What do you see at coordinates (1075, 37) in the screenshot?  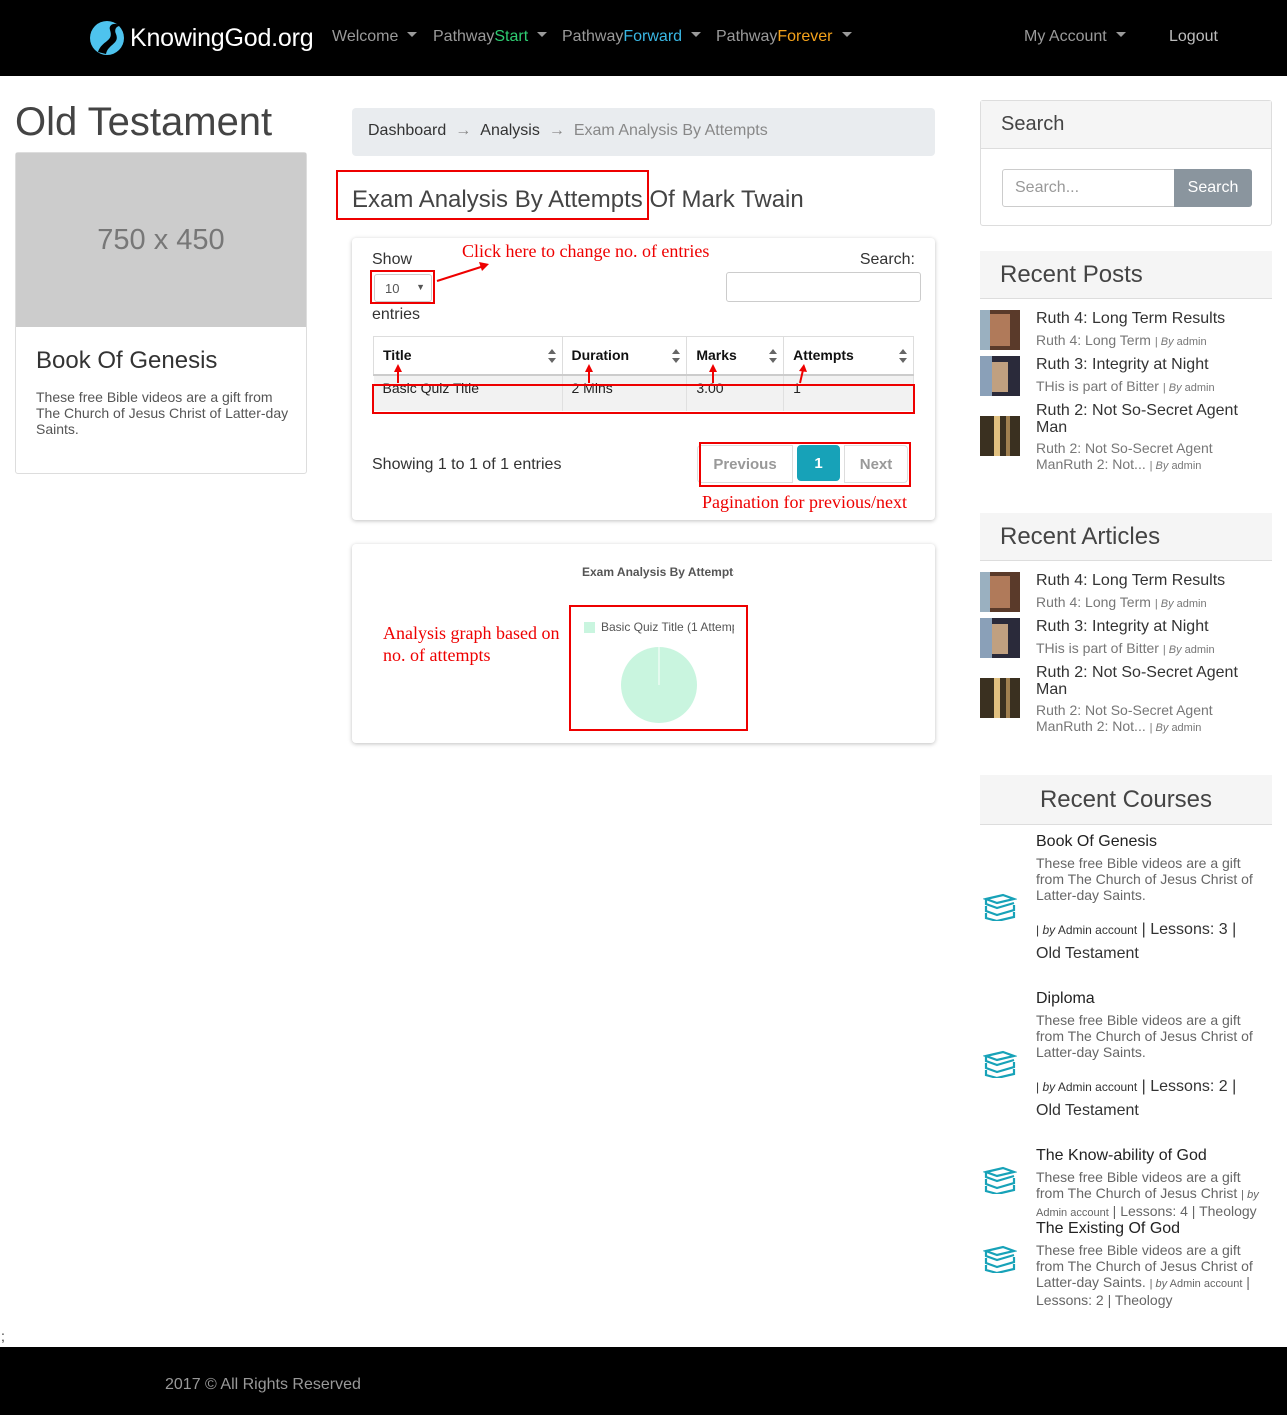 I see `nav-my-account-dropdown: My Account` at bounding box center [1075, 37].